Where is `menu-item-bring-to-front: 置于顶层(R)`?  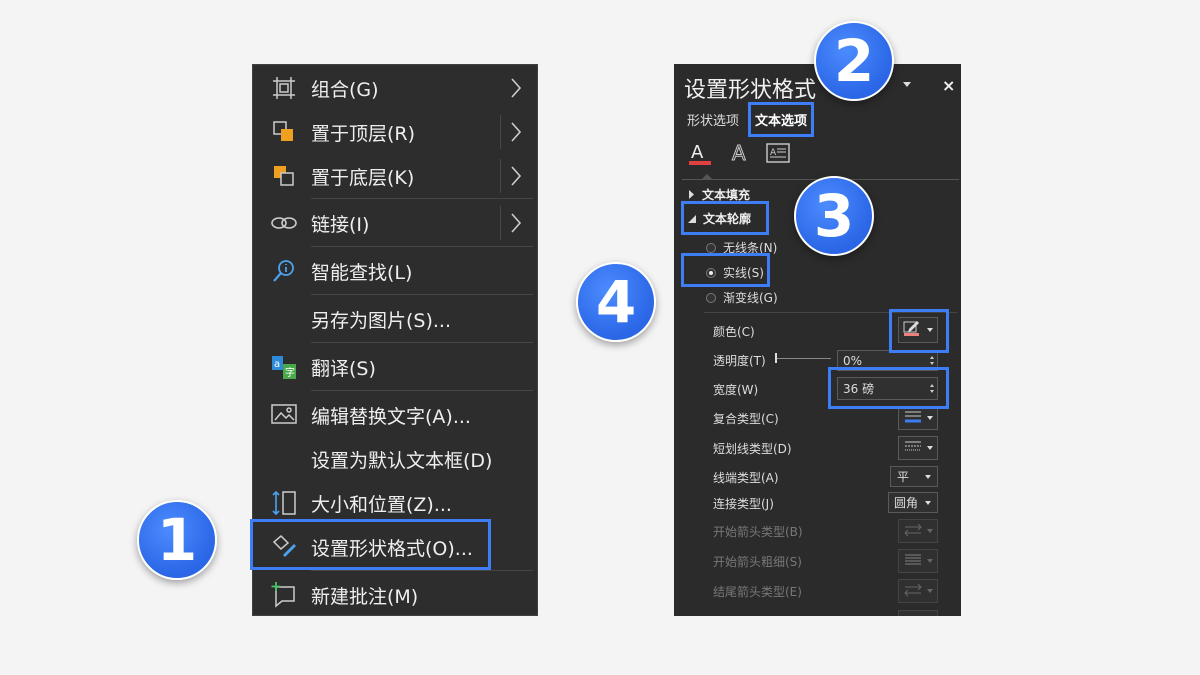
menu-item-bring-to-front: 置于顶层(R) is located at coordinates (395, 132).